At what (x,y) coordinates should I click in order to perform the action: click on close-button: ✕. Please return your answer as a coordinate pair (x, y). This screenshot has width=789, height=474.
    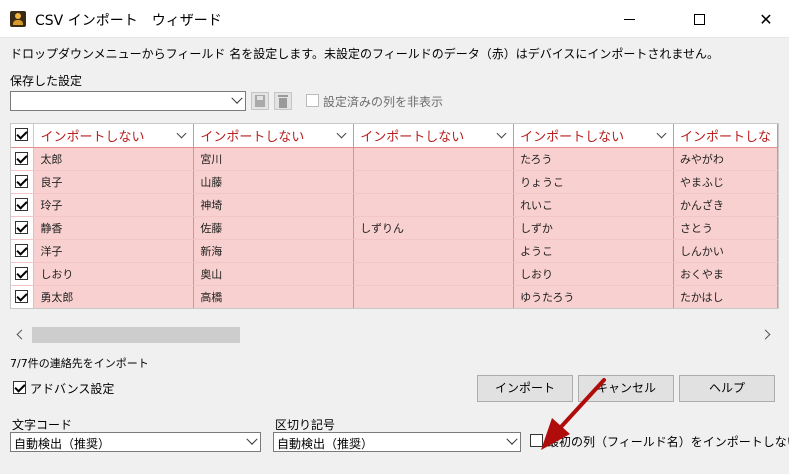
    Looking at the image, I should click on (766, 19).